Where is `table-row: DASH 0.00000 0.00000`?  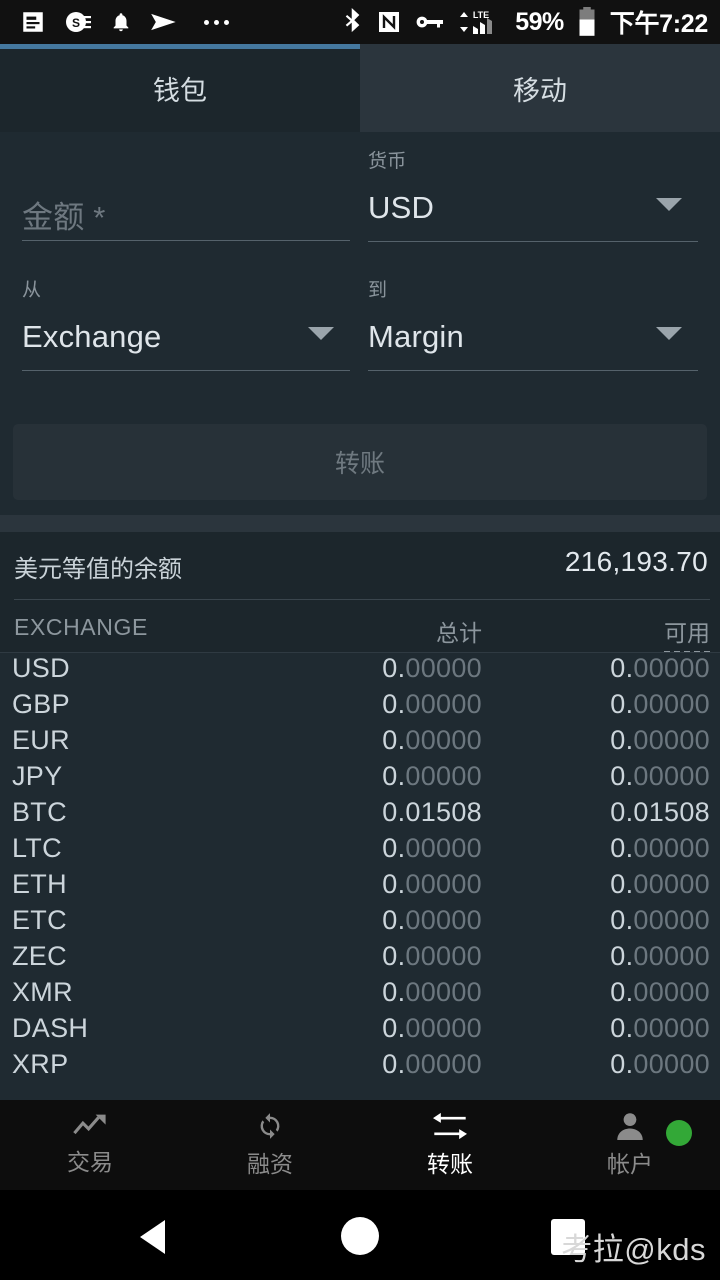 table-row: DASH 0.00000 0.00000 is located at coordinates (360, 1031).